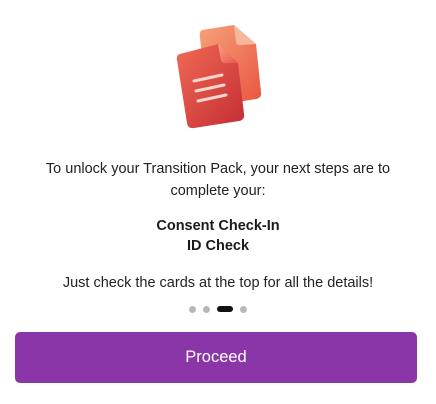 This screenshot has width=436, height=404. I want to click on next-steps-list: Consent Check-In ID Check, so click(218, 236).